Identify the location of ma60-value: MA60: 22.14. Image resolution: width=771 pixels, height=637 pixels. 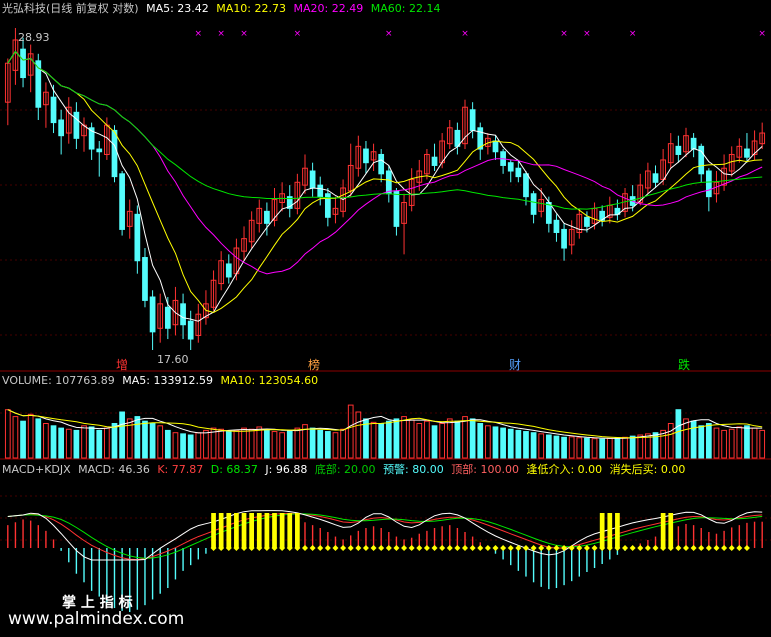
(405, 8).